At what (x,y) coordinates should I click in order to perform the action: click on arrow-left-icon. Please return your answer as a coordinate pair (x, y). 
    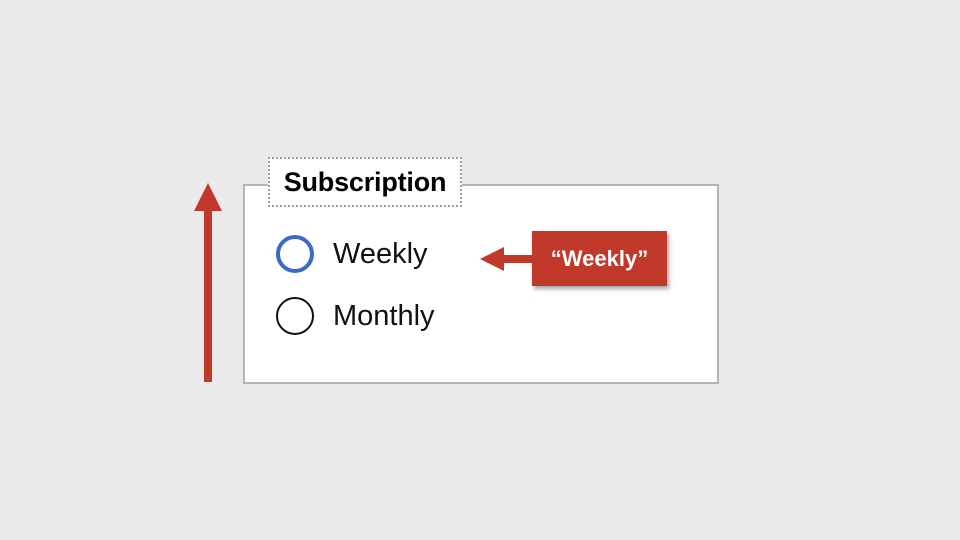
    Looking at the image, I should click on (506, 261).